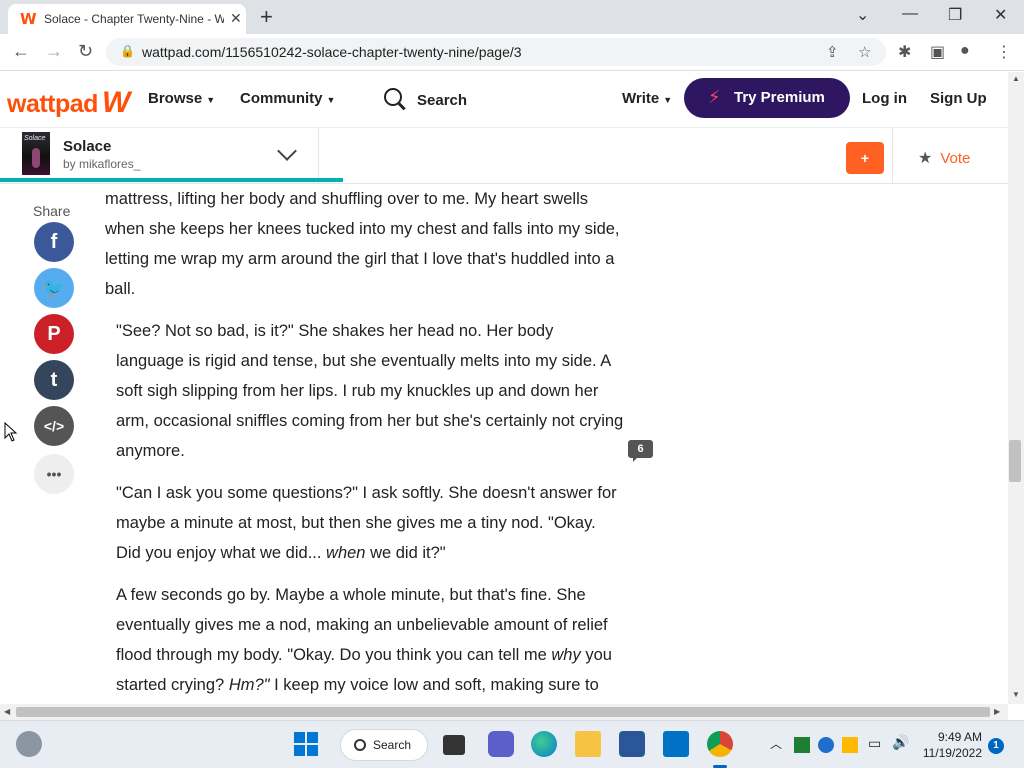 This screenshot has height=768, width=1024. What do you see at coordinates (864, 52) in the screenshot?
I see `bookmark-star-icon: ☆` at bounding box center [864, 52].